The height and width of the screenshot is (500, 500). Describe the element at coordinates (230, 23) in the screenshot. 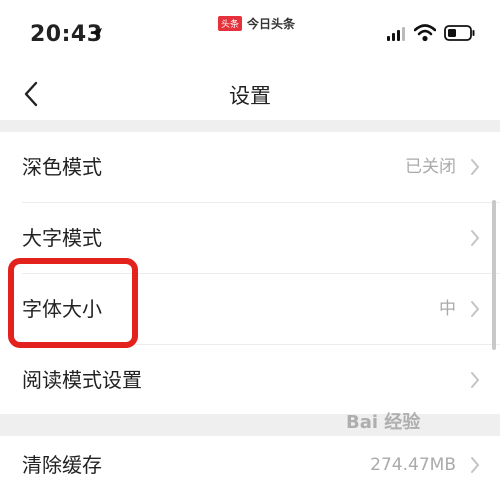

I see `brand-badge: 头条` at that location.